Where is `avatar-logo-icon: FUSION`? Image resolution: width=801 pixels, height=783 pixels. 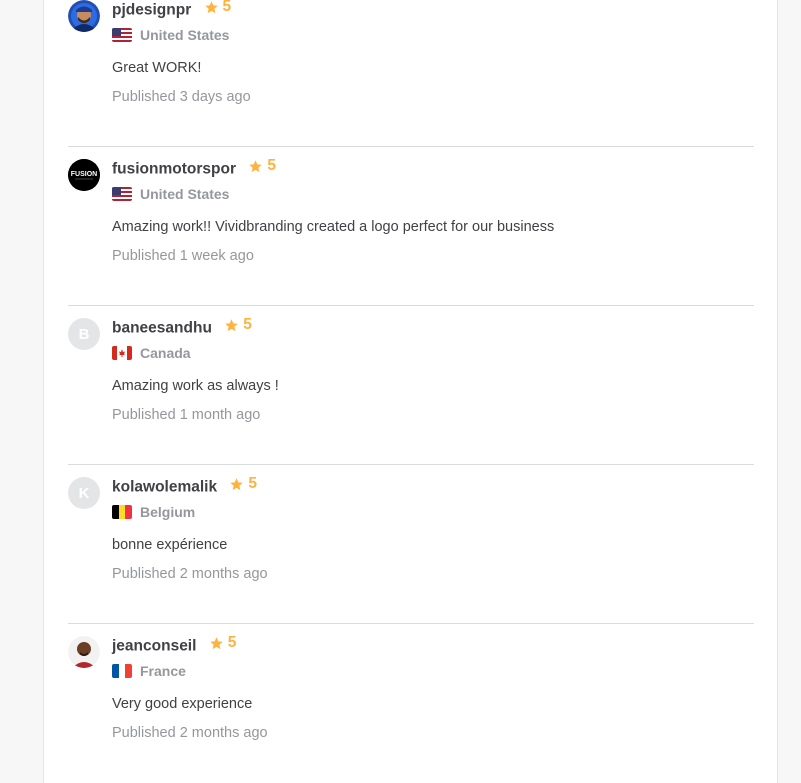 avatar-logo-icon: FUSION is located at coordinates (84, 175).